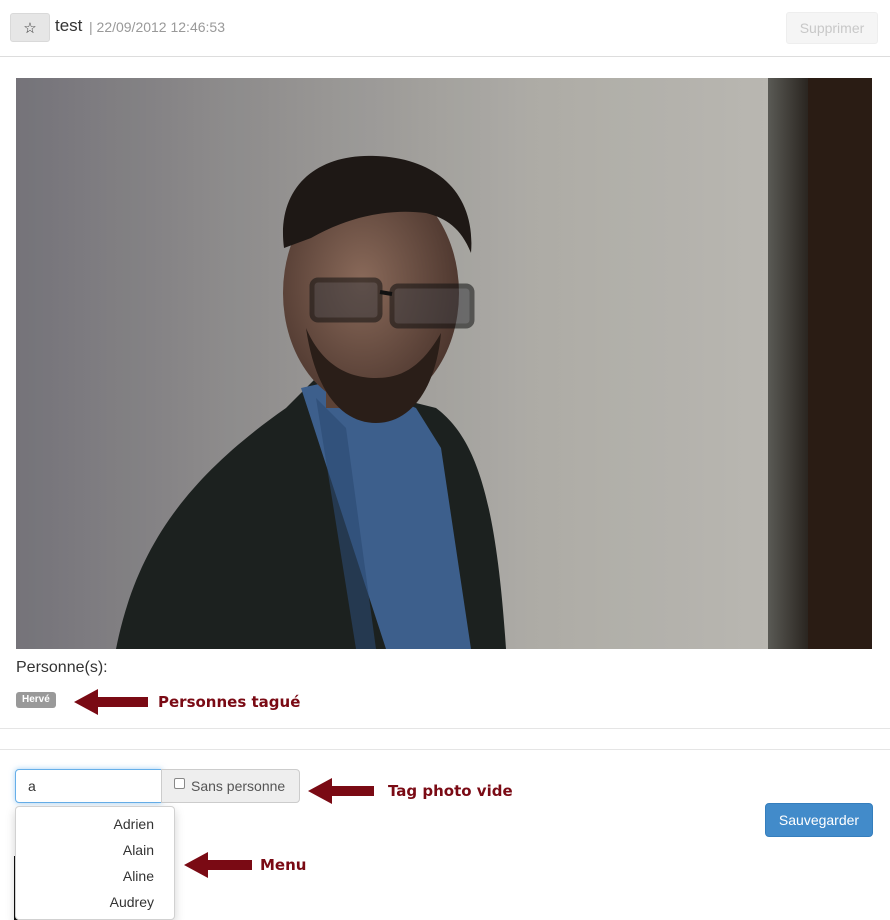  I want to click on no-person-checkbox, so click(179, 783).